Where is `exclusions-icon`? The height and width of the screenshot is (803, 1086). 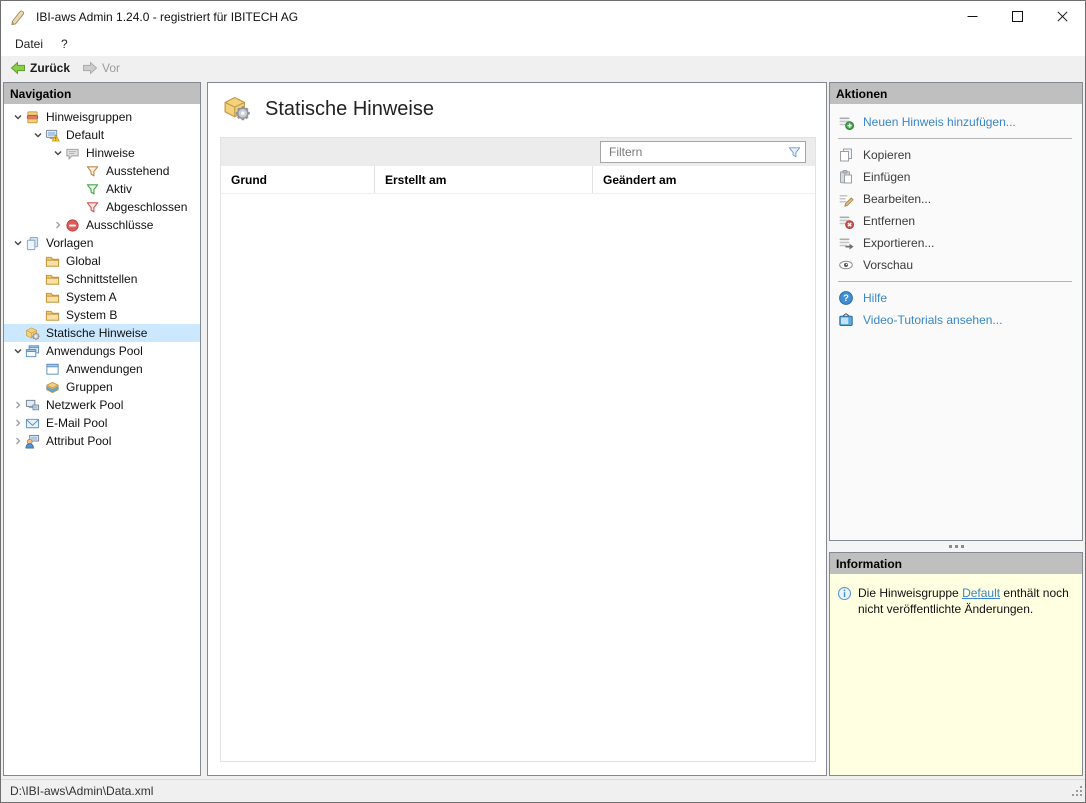
exclusions-icon is located at coordinates (74, 225).